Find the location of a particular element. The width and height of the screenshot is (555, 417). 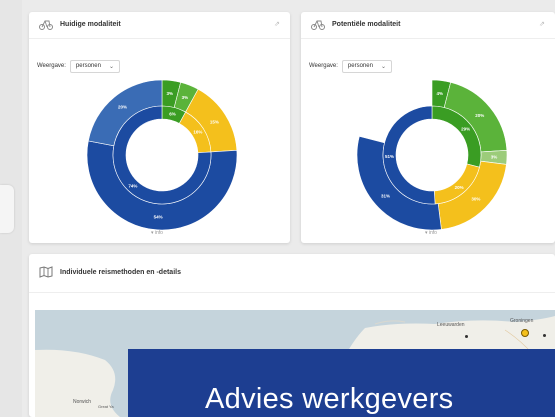

donut-segment-label: 31% is located at coordinates (385, 196).